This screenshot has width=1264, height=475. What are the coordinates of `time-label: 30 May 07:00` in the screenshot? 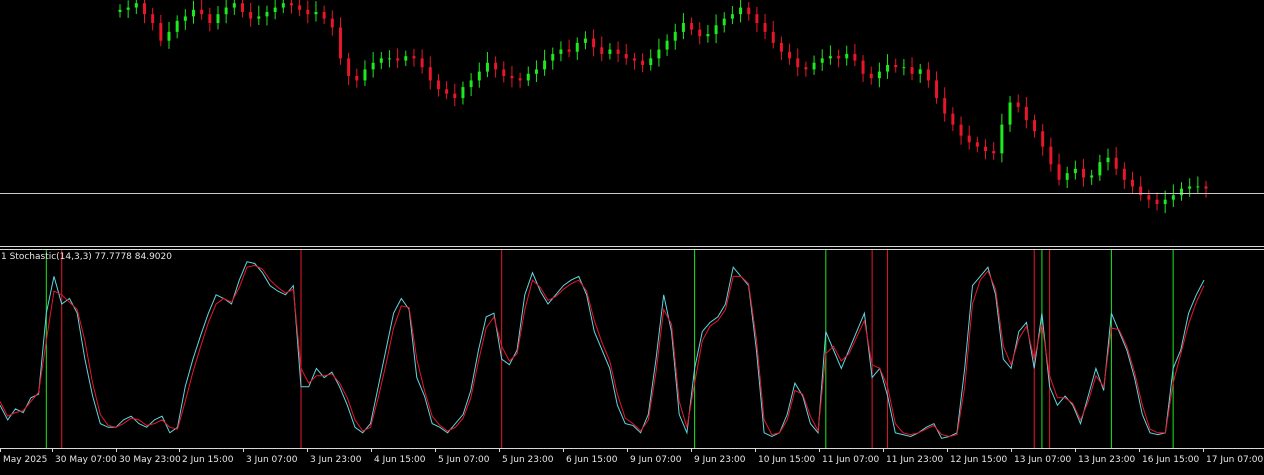 It's located at (86, 460).